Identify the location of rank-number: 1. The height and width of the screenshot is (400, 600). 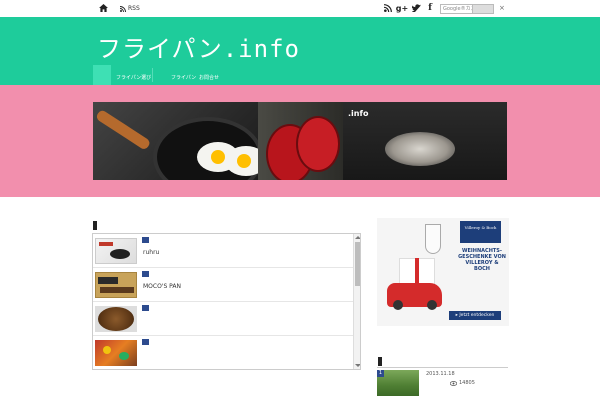
(380, 373).